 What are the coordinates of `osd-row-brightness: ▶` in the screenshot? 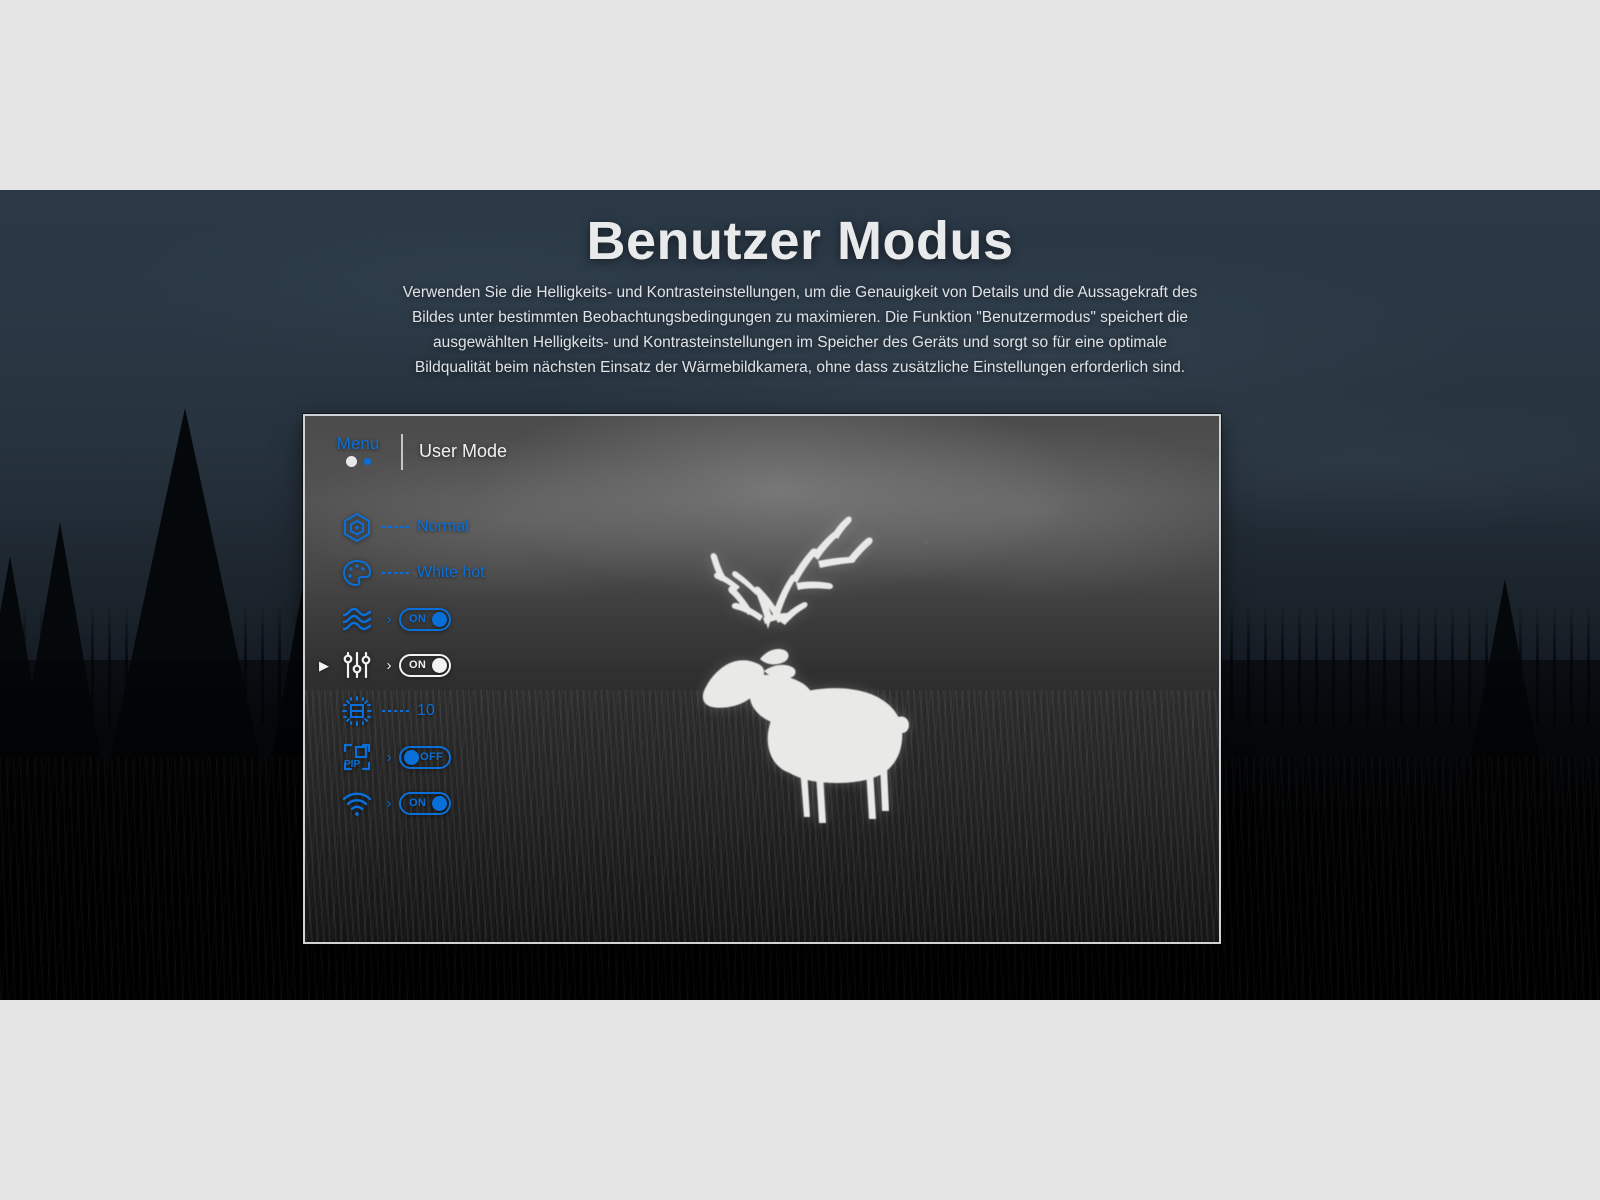 It's located at (470, 711).